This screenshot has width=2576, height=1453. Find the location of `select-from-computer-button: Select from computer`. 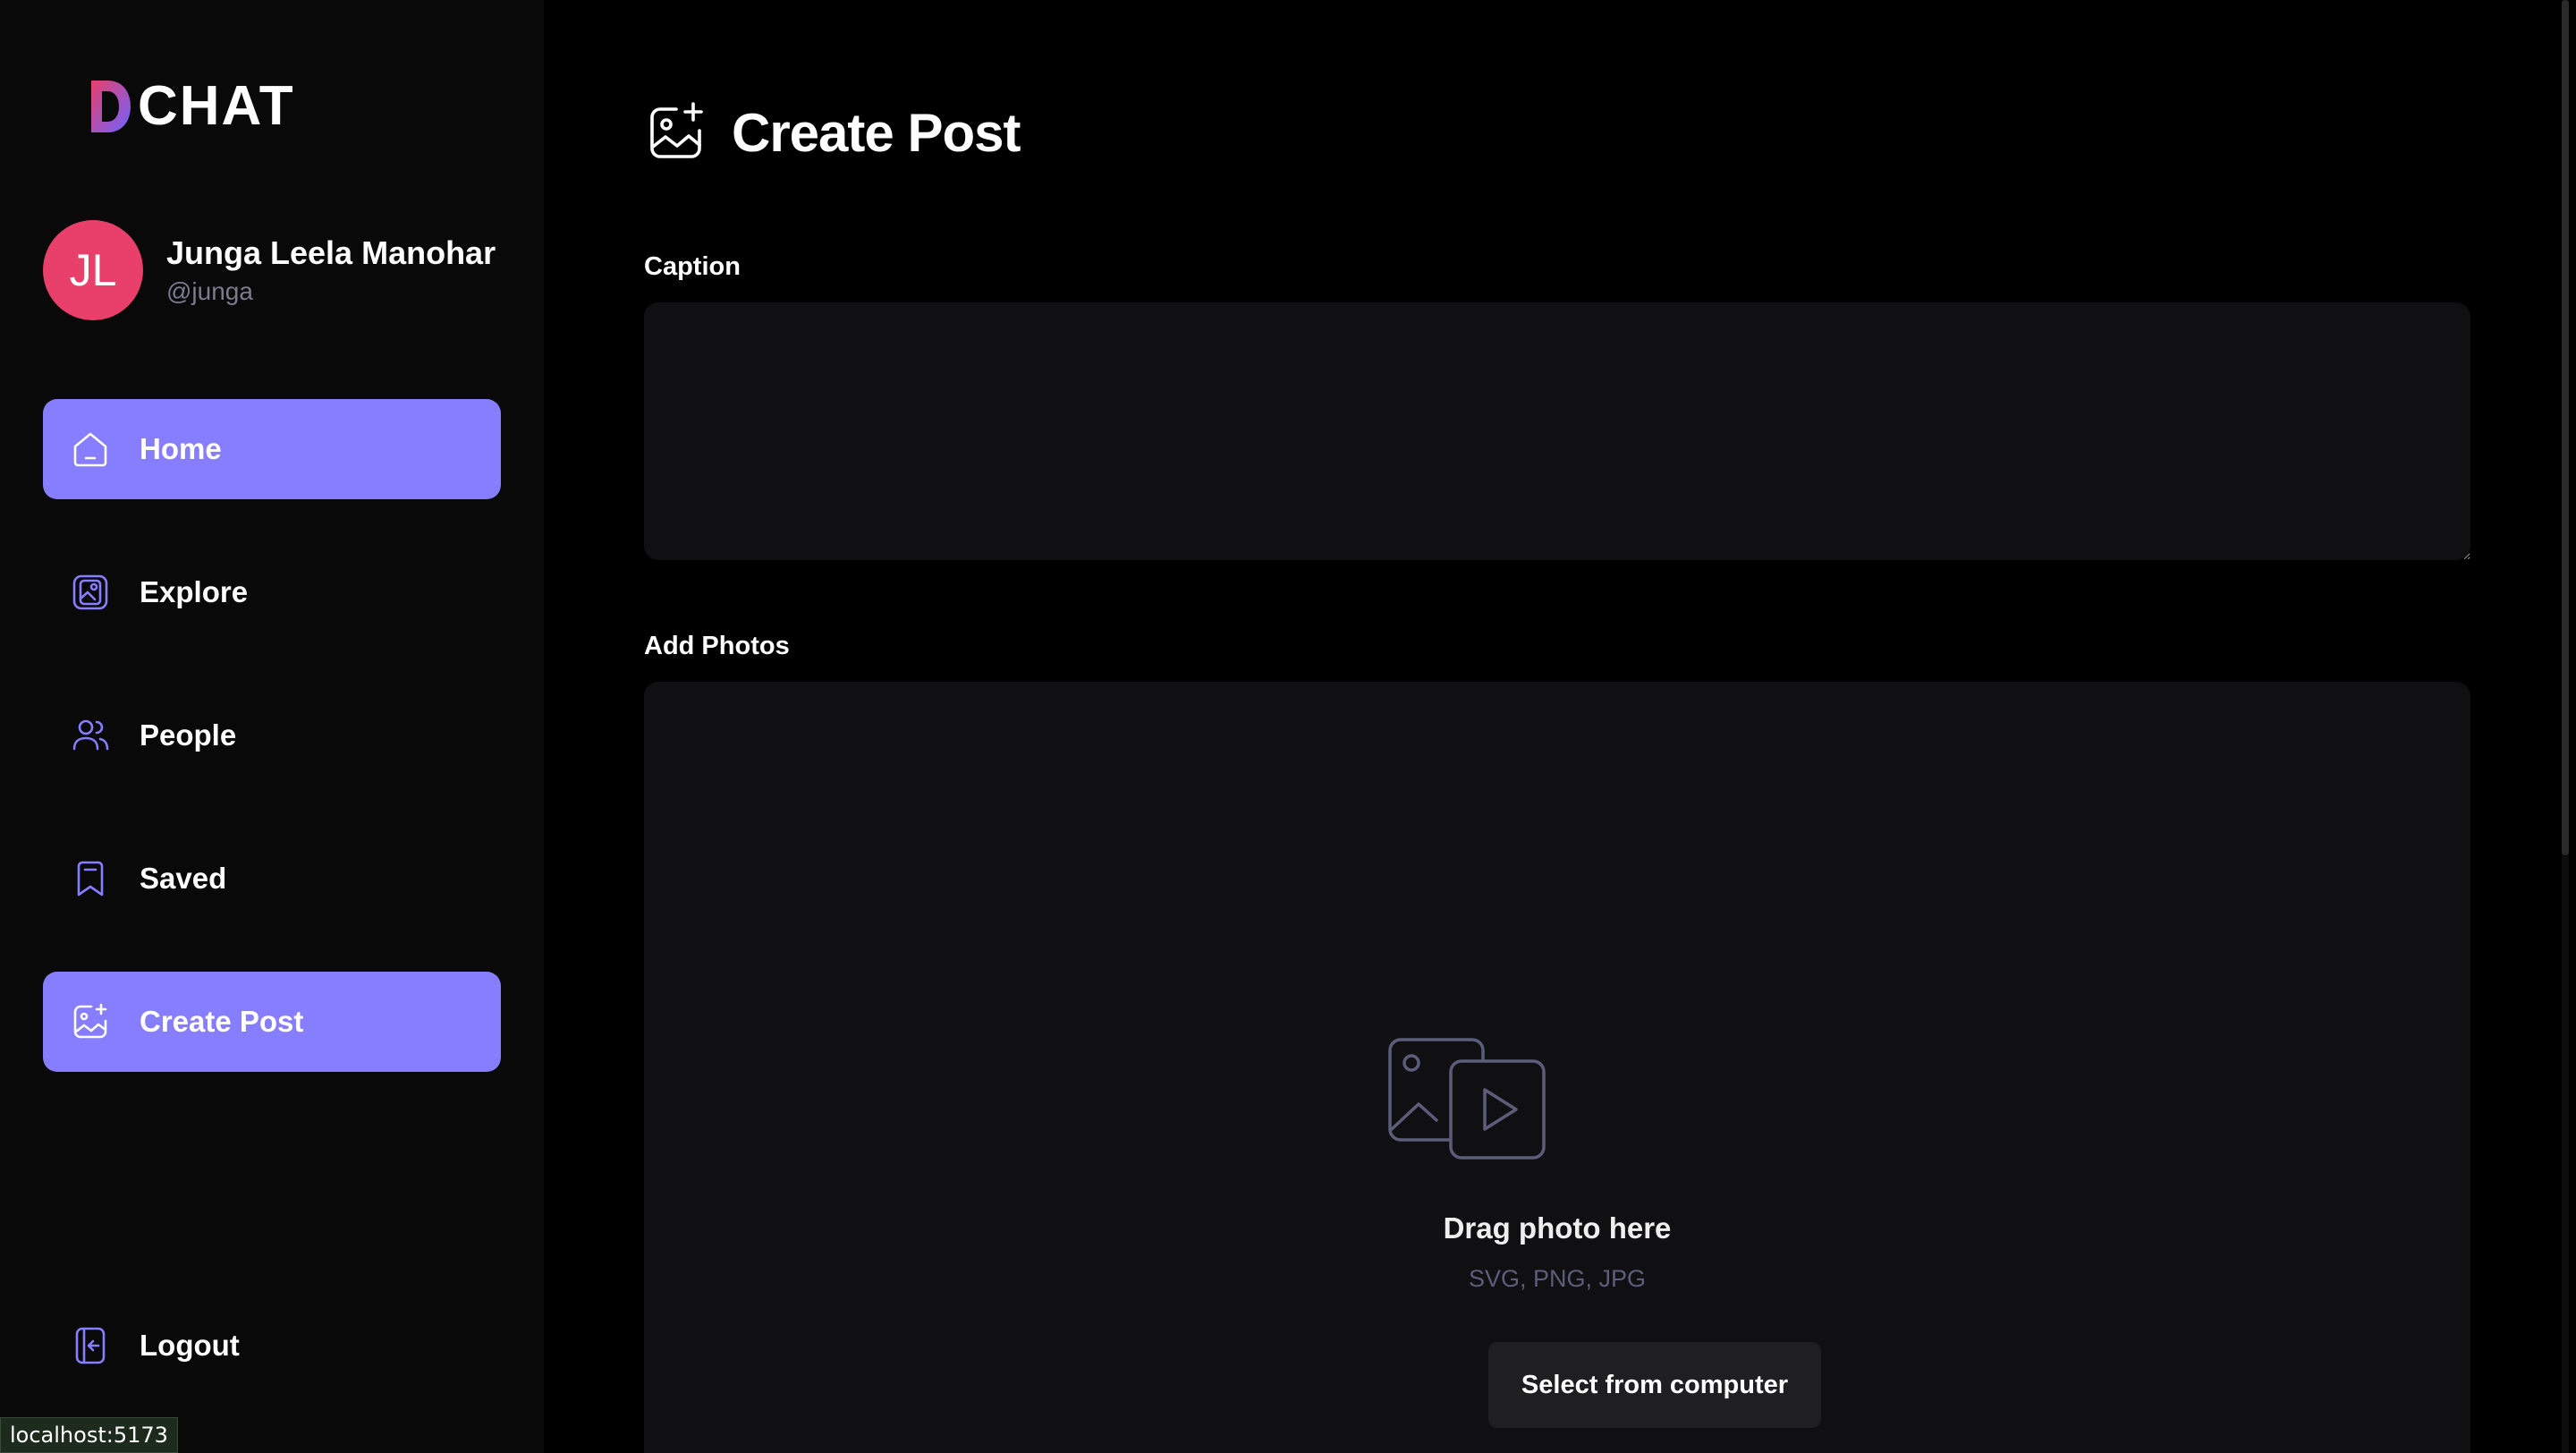

select-from-computer-button: Select from computer is located at coordinates (1654, 1385).